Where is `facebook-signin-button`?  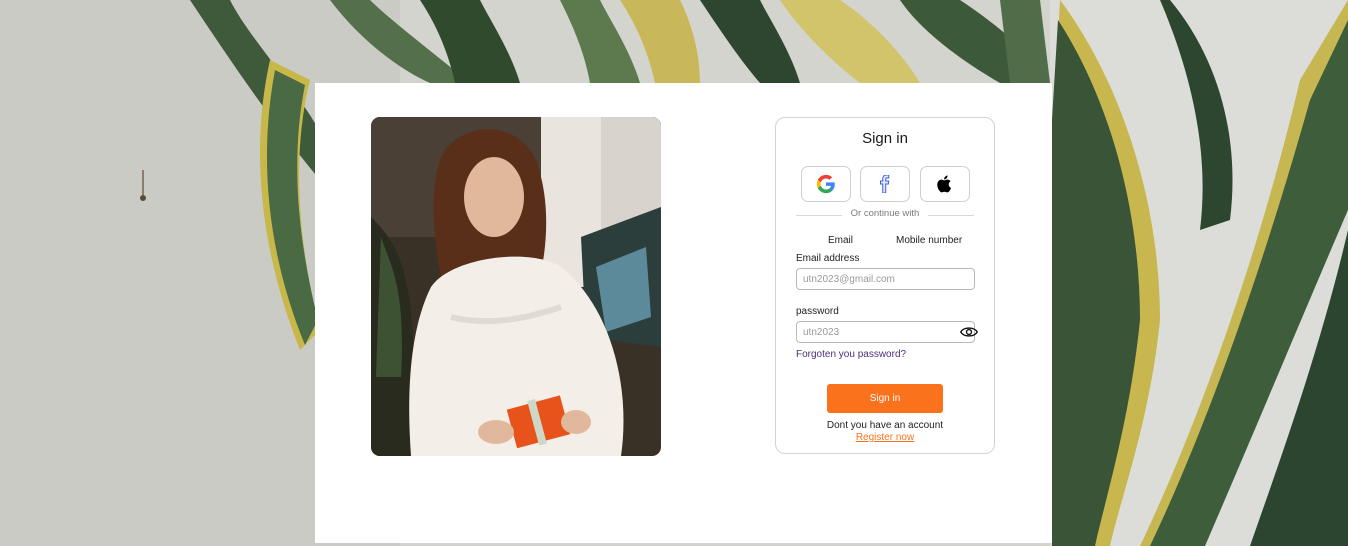
facebook-signin-button is located at coordinates (885, 184).